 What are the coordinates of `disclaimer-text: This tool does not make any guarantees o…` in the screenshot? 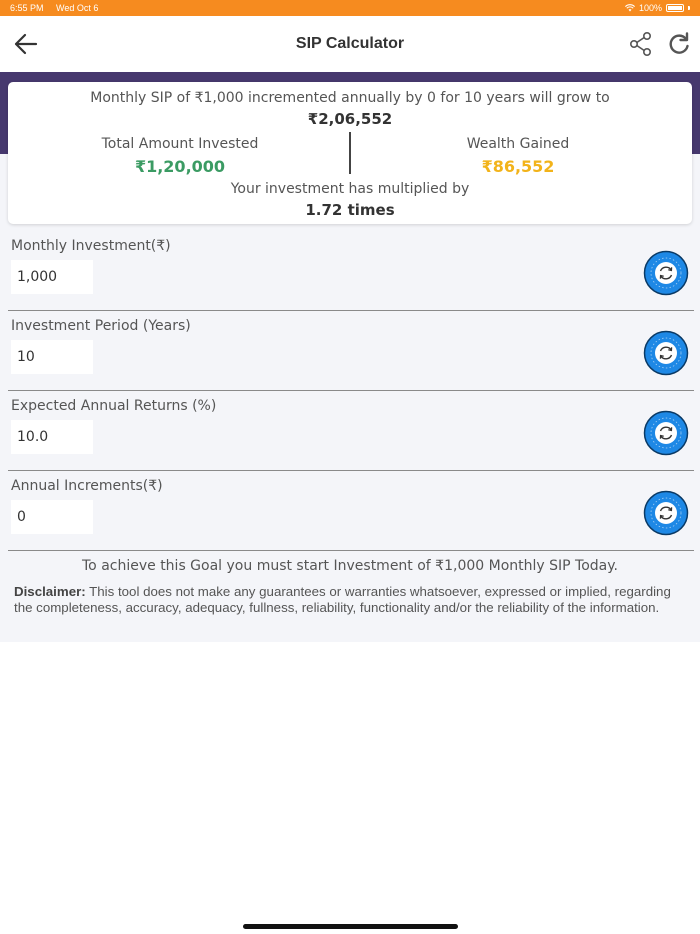 It's located at (342, 599).